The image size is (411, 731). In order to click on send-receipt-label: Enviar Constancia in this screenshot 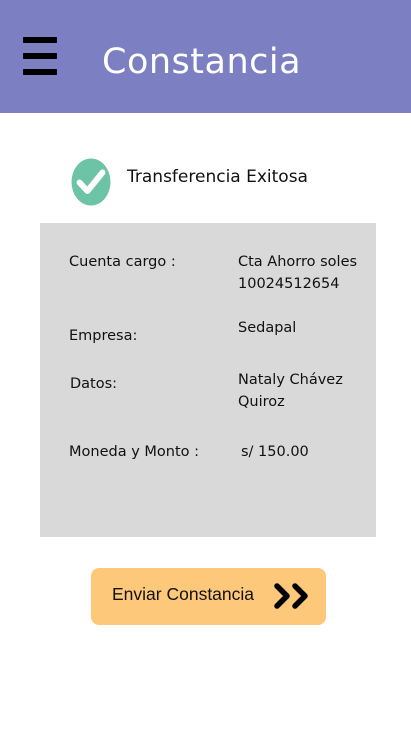, I will do `click(183, 594)`.